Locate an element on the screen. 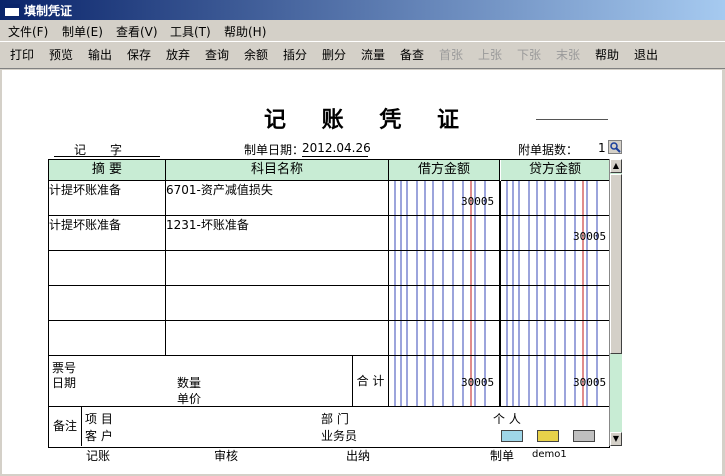 The image size is (725, 476). title-bar: 填制凭证 is located at coordinates (362, 10).